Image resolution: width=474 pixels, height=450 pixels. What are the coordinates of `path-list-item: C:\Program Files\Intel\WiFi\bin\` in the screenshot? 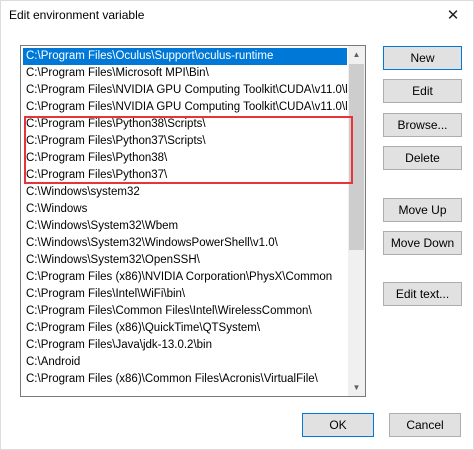 It's located at (185, 294).